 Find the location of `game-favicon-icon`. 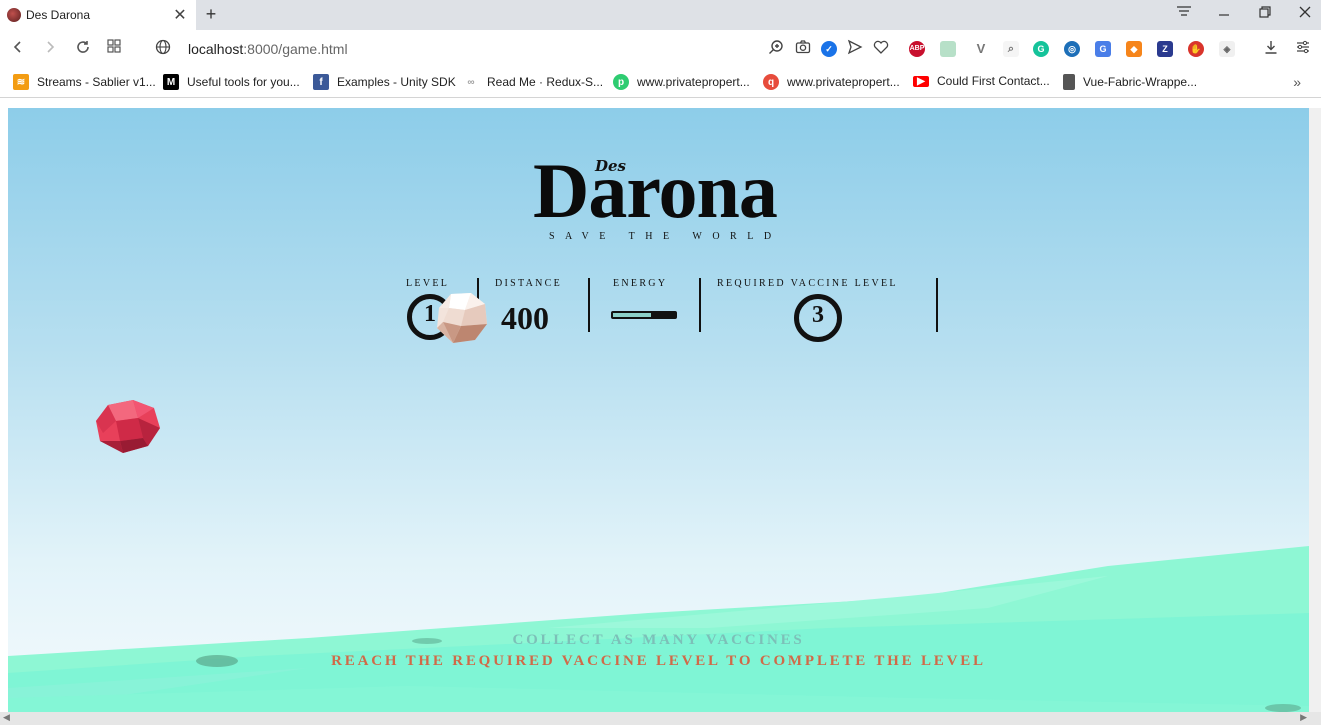

game-favicon-icon is located at coordinates (14, 15).